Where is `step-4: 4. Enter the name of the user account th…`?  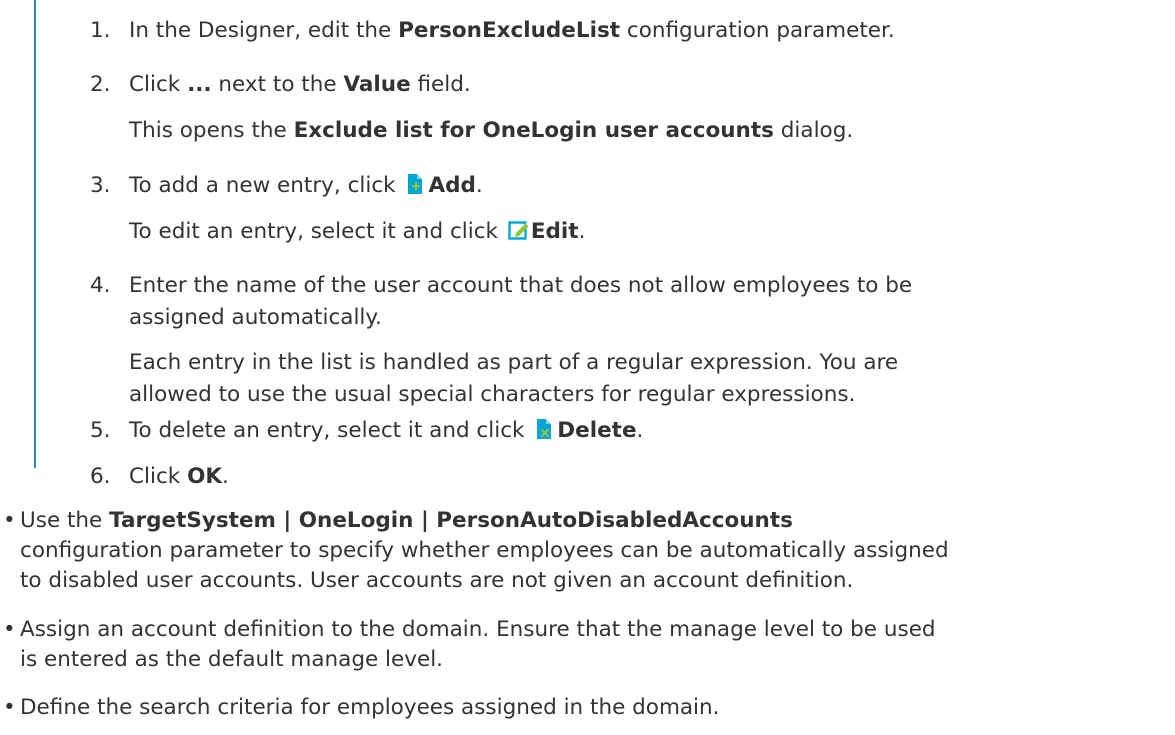 step-4: 4. Enter the name of the user account th… is located at coordinates (622, 302).